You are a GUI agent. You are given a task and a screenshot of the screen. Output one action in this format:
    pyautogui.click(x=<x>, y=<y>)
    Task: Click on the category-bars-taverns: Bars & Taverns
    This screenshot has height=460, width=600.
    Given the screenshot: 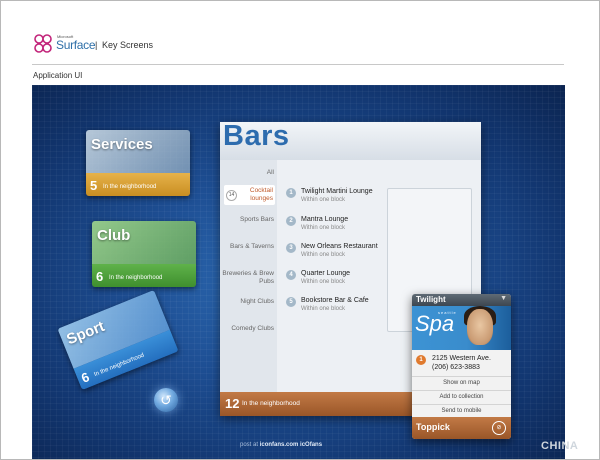 What is the action you would take?
    pyautogui.click(x=247, y=247)
    